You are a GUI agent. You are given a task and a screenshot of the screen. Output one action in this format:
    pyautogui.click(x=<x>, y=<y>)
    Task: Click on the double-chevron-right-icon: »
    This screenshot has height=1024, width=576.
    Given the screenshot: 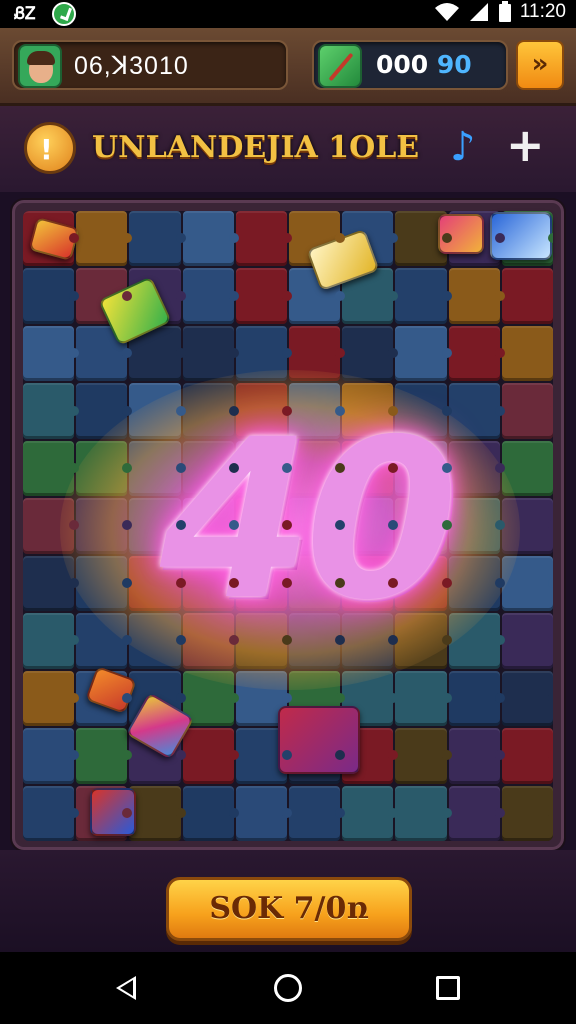 What is the action you would take?
    pyautogui.click(x=540, y=64)
    